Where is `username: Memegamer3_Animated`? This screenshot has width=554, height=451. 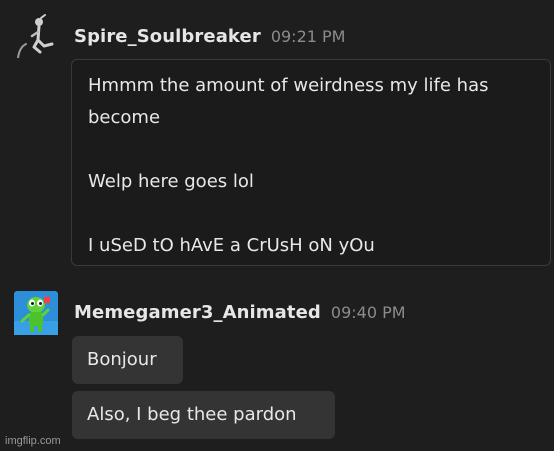 username: Memegamer3_Animated is located at coordinates (197, 312).